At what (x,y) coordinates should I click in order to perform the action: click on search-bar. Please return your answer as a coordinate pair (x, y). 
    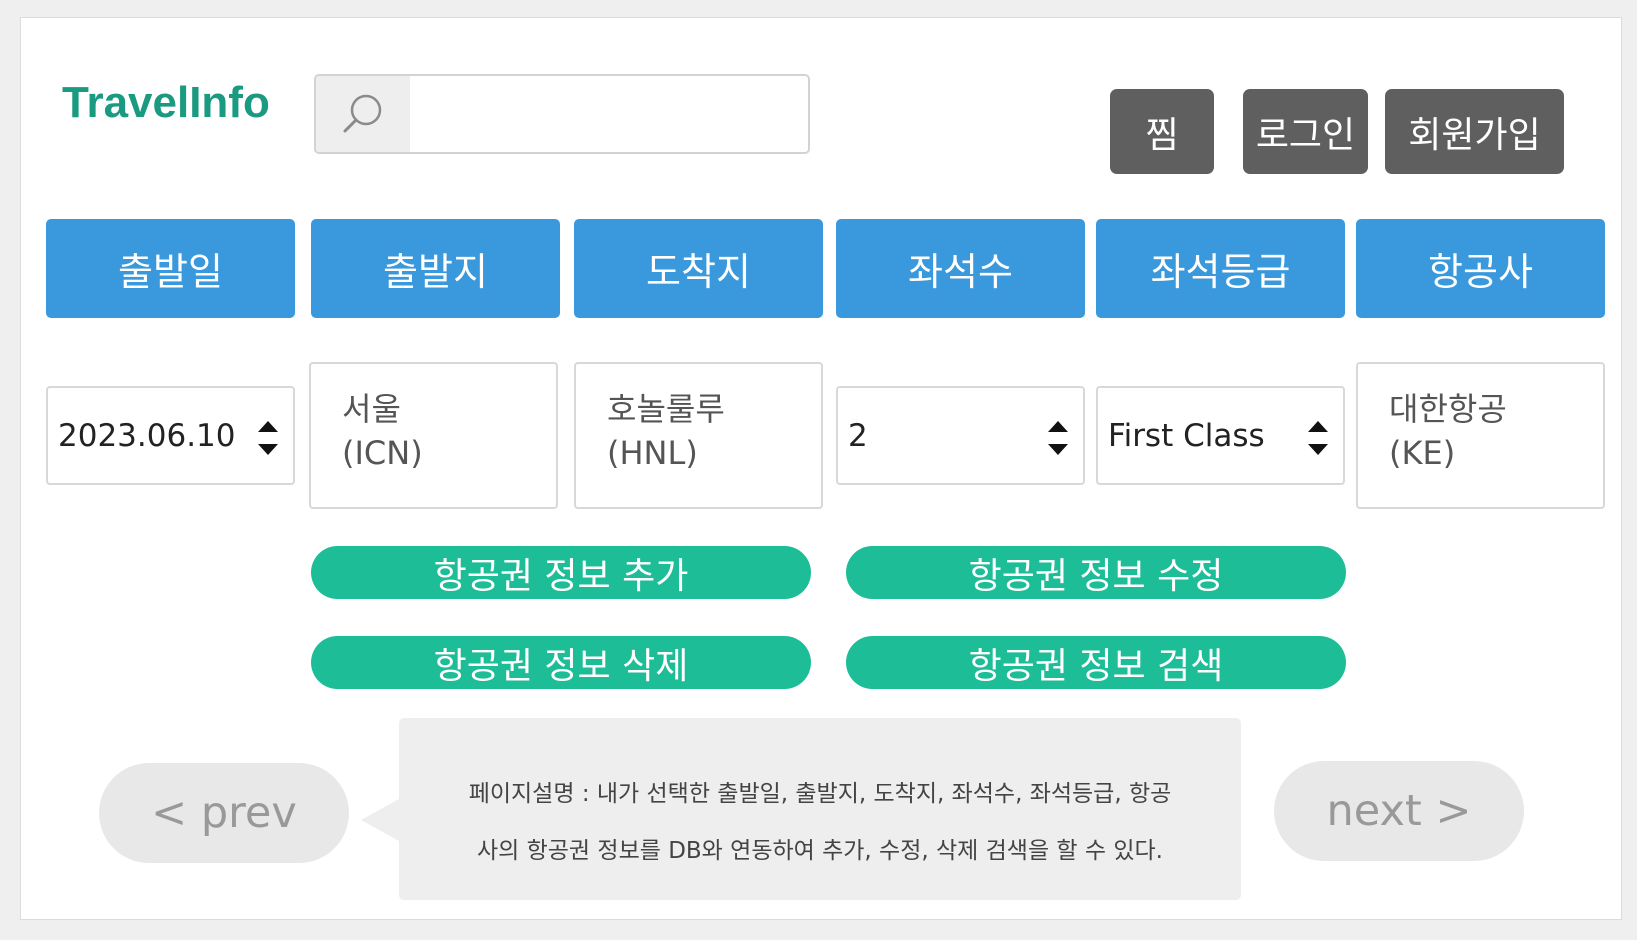
    Looking at the image, I should click on (562, 114).